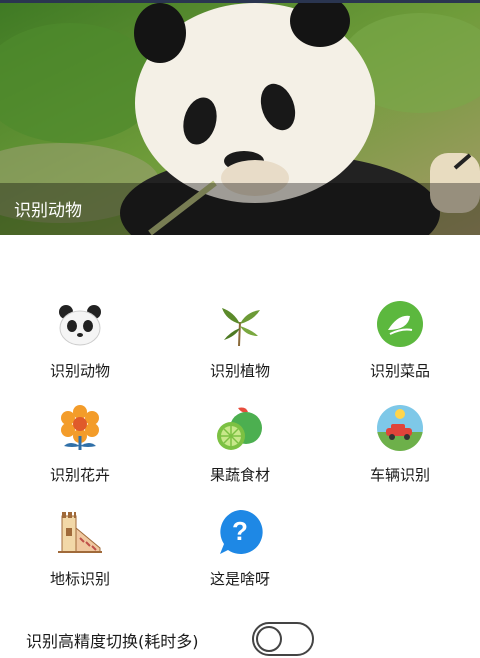  Describe the element at coordinates (79, 579) in the screenshot. I see `feature-label: 地标识别` at that location.